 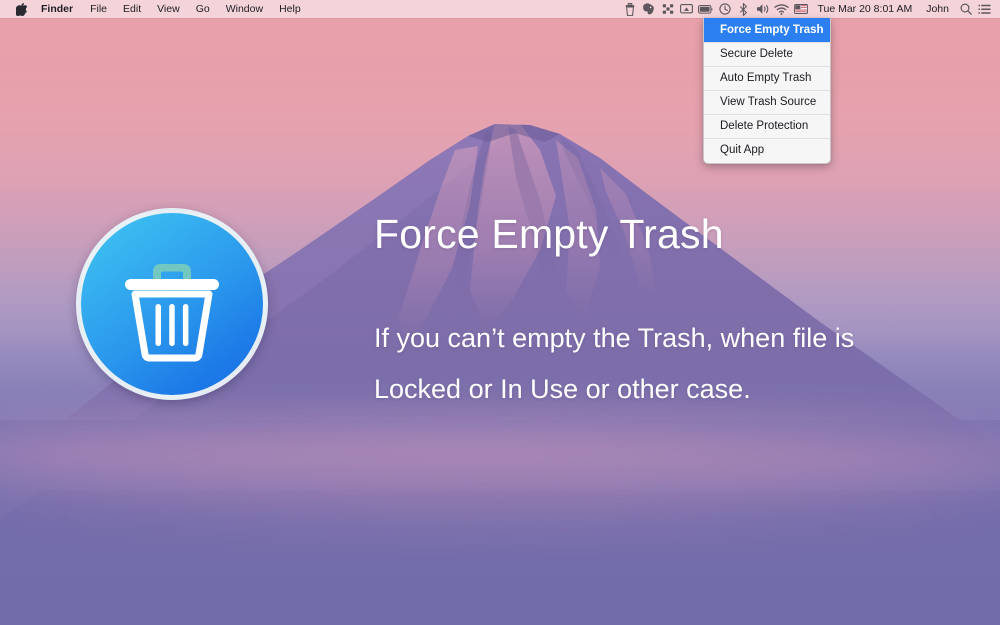 What do you see at coordinates (244, 9) in the screenshot?
I see `menu-window: Window` at bounding box center [244, 9].